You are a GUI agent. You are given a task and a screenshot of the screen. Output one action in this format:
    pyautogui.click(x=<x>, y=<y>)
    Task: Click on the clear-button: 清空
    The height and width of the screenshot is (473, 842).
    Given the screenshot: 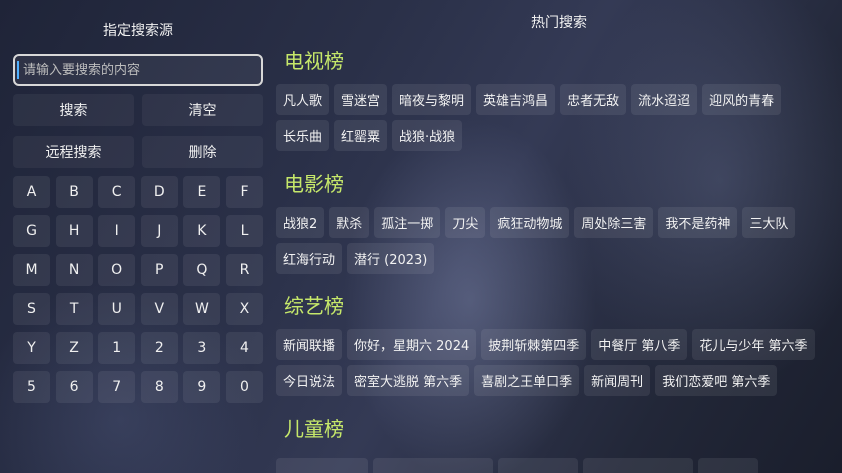 What is the action you would take?
    pyautogui.click(x=202, y=110)
    